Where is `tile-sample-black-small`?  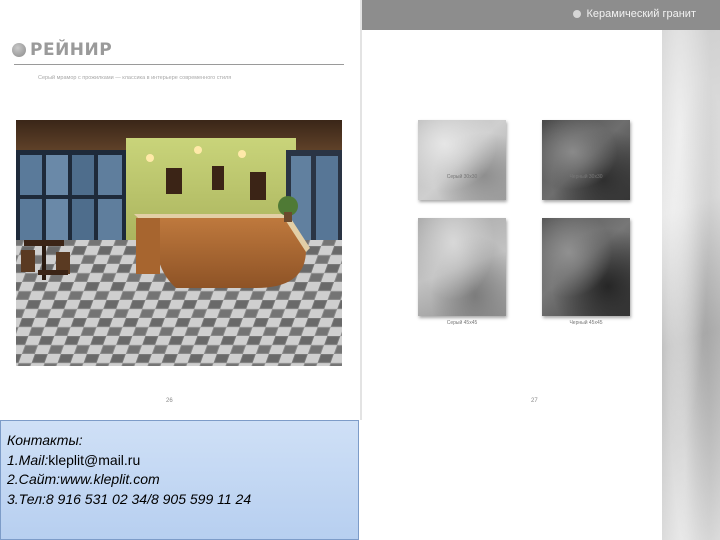 tile-sample-black-small is located at coordinates (586, 160).